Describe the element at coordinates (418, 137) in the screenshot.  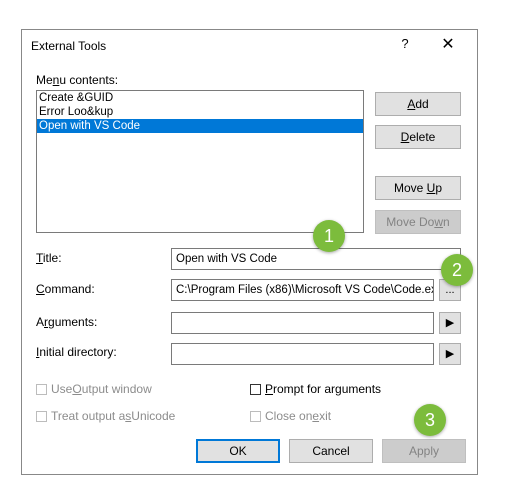
I see `delete-button: Delete` at that location.